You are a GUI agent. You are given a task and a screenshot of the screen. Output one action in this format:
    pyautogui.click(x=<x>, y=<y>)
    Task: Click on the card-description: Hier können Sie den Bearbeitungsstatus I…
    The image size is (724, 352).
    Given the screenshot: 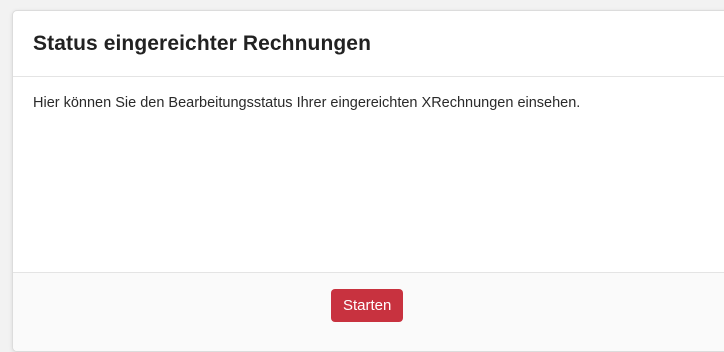 What is the action you would take?
    pyautogui.click(x=307, y=103)
    